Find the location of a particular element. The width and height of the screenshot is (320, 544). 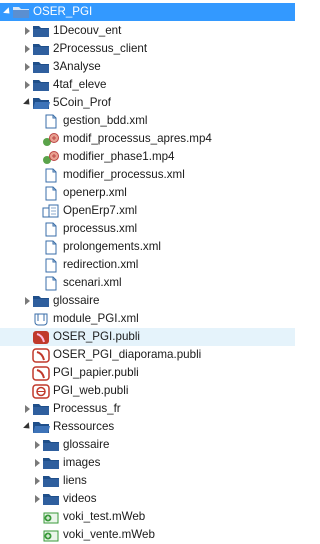

tree-item-label: scenari.xml is located at coordinates (92, 282).